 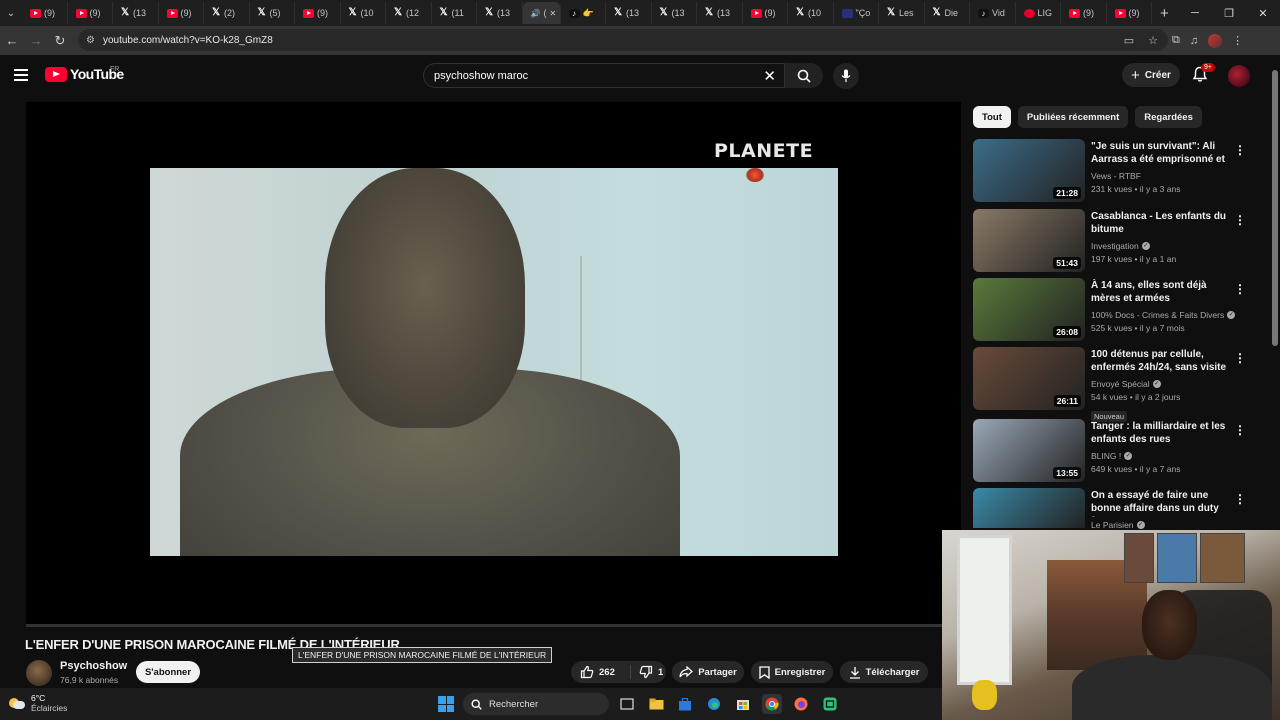 What do you see at coordinates (21, 75) in the screenshot?
I see `menu-icon` at bounding box center [21, 75].